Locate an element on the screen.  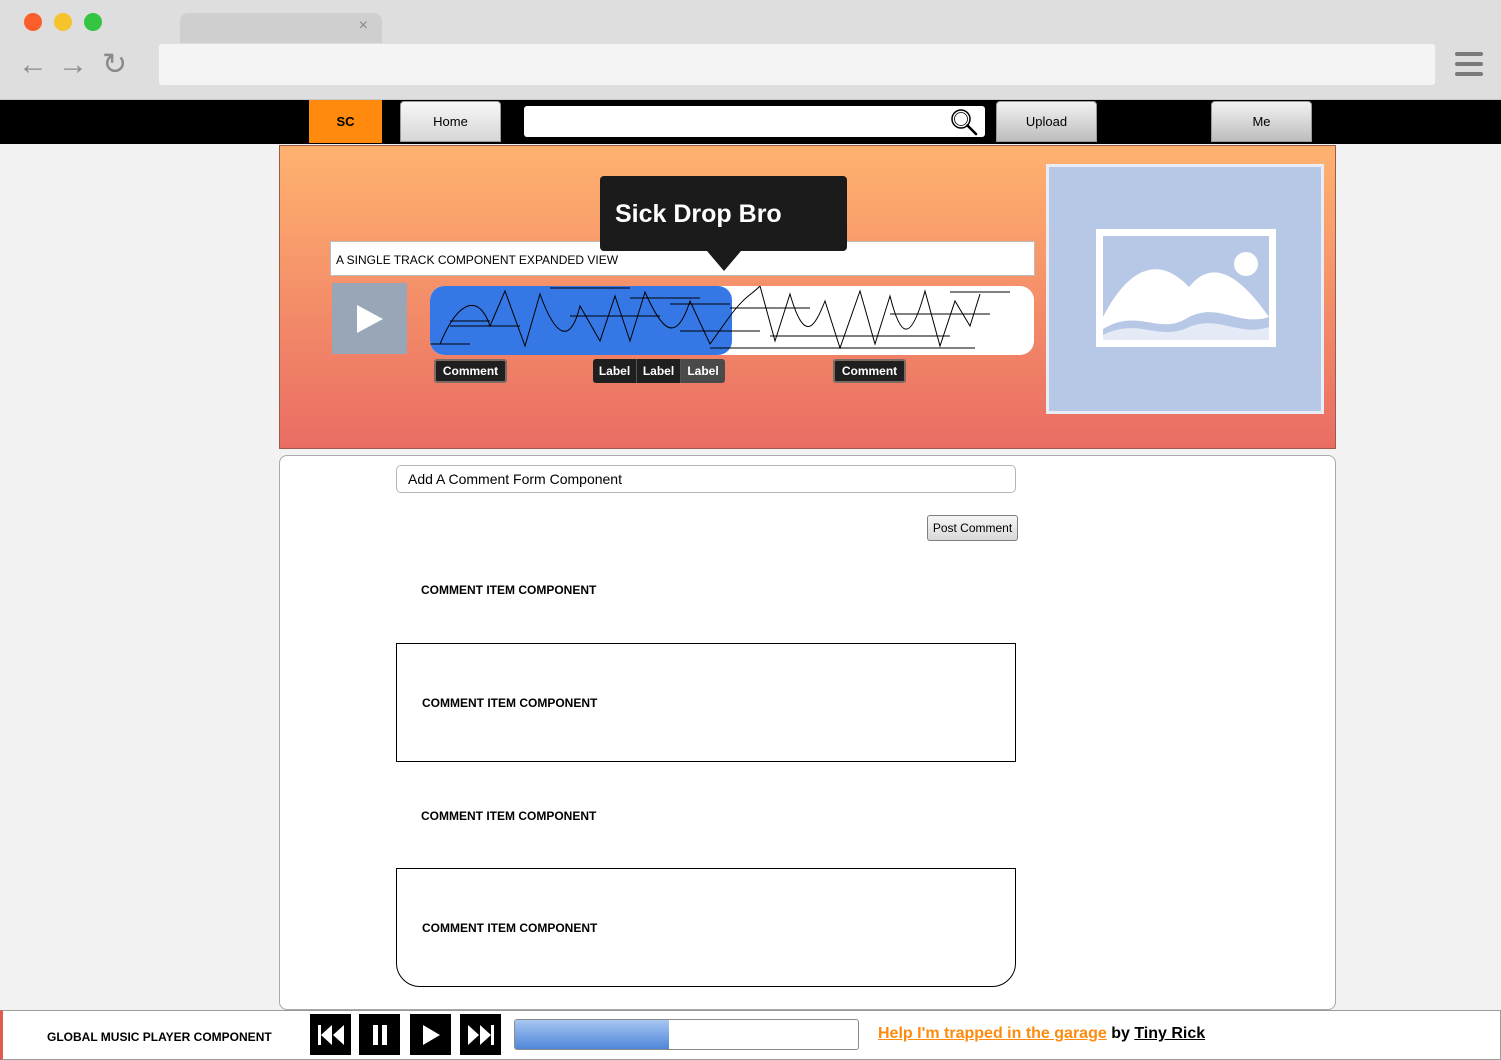
player-progress-fill is located at coordinates (592, 1034).